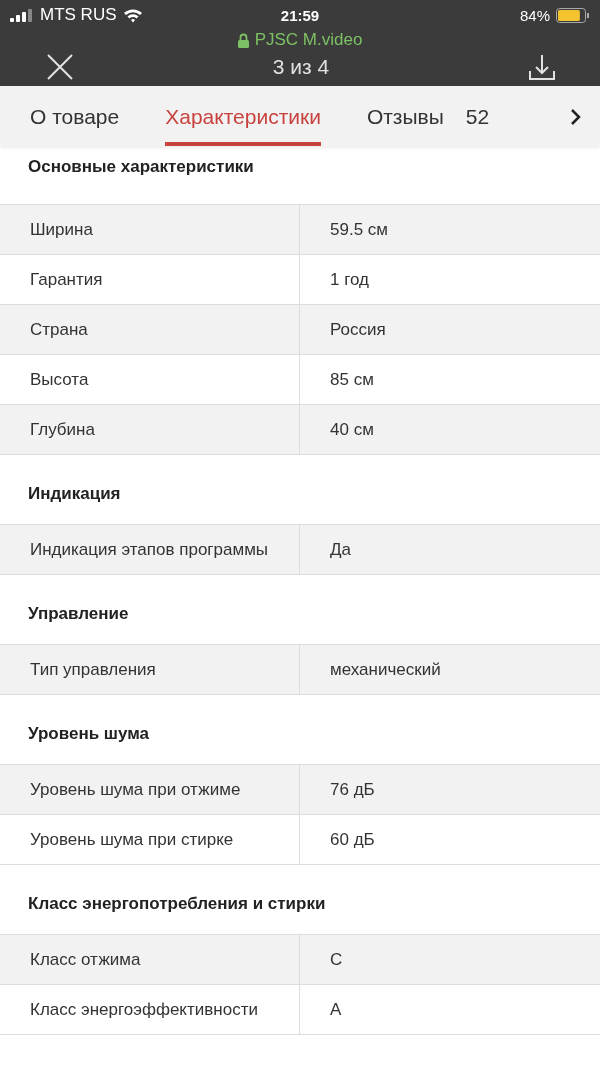  Describe the element at coordinates (352, 430) in the screenshot. I see `spec-value: 40 см` at that location.